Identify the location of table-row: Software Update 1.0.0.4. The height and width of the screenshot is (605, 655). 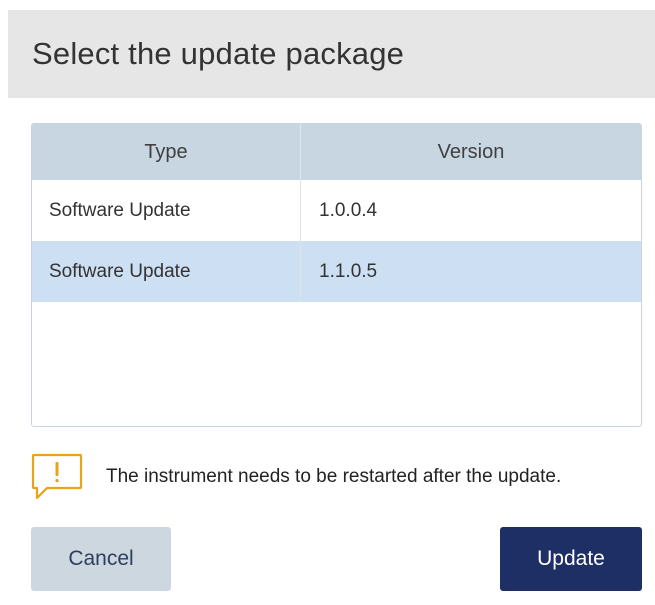
(336, 210).